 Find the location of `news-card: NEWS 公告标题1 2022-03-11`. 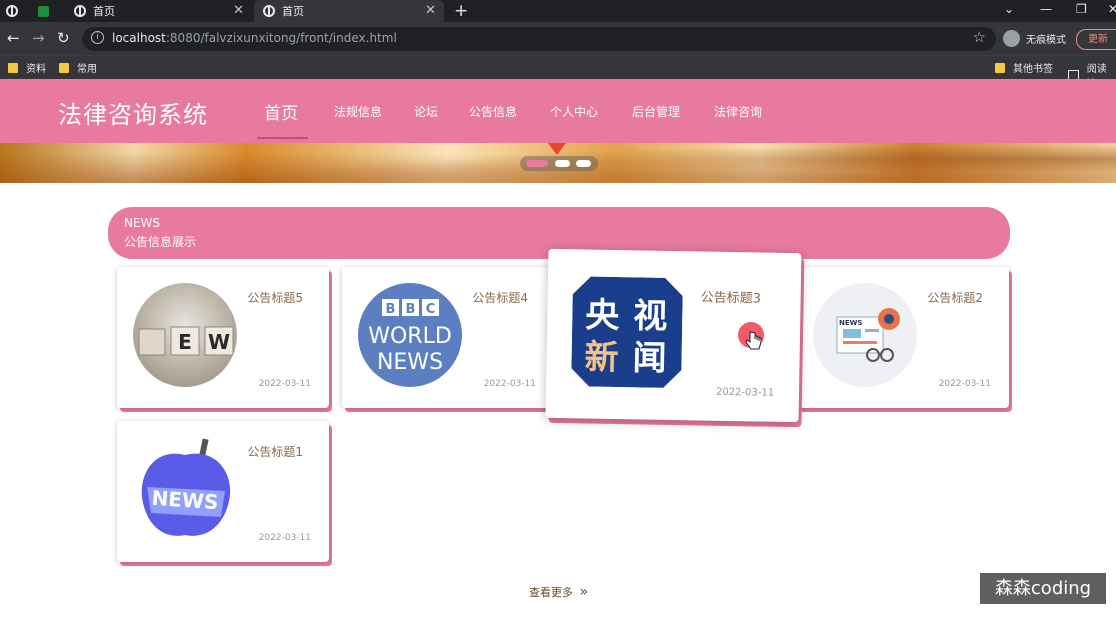

news-card: NEWS 公告标题1 2022-03-11 is located at coordinates (223, 491).